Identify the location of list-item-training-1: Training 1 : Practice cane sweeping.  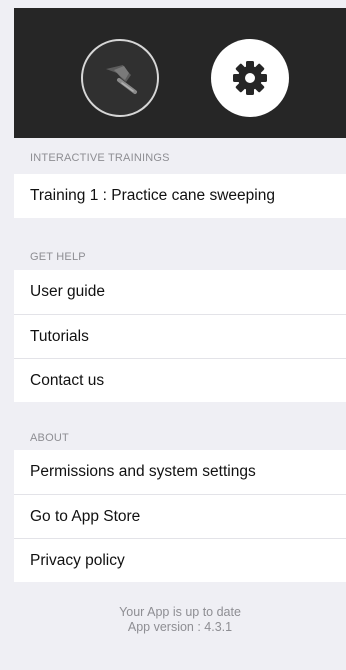
(180, 196).